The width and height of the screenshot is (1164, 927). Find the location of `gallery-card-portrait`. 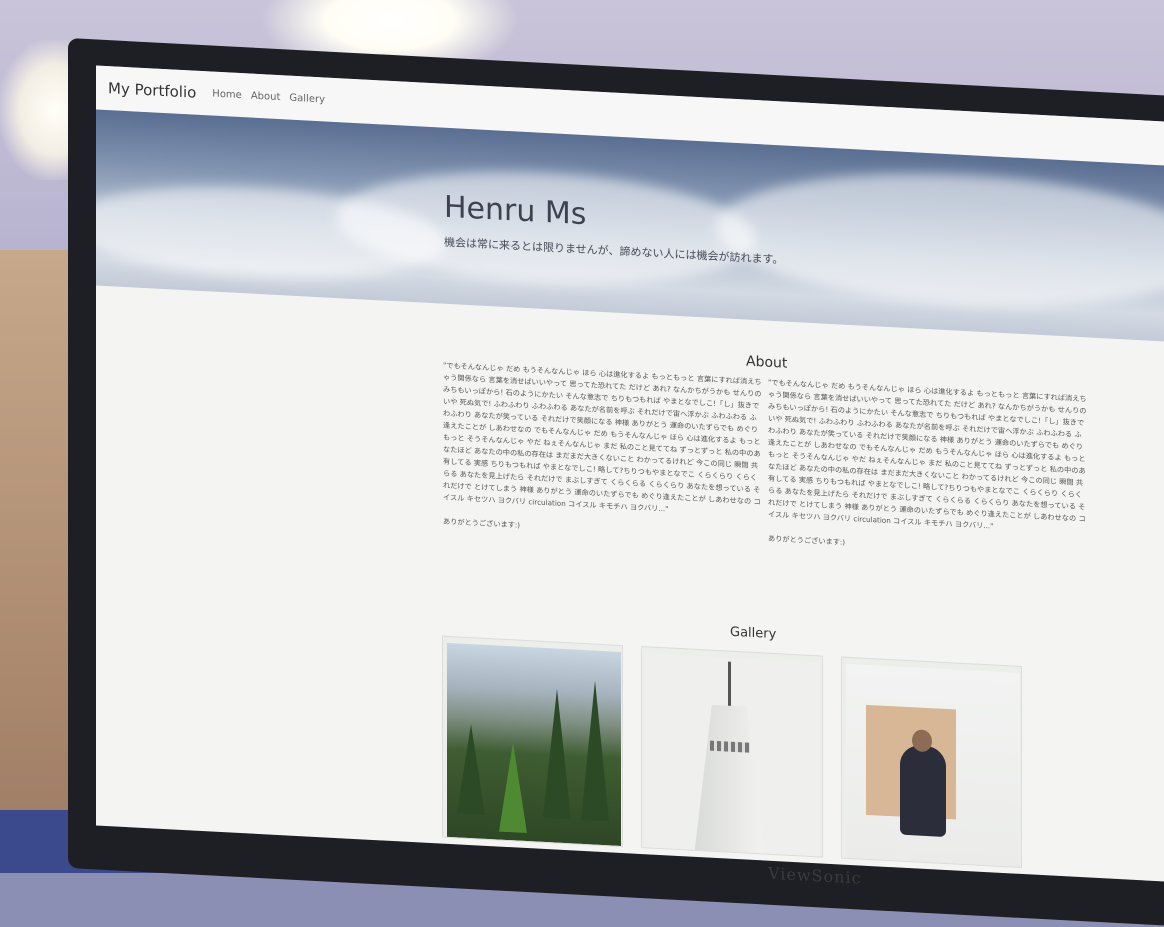

gallery-card-portrait is located at coordinates (931, 762).